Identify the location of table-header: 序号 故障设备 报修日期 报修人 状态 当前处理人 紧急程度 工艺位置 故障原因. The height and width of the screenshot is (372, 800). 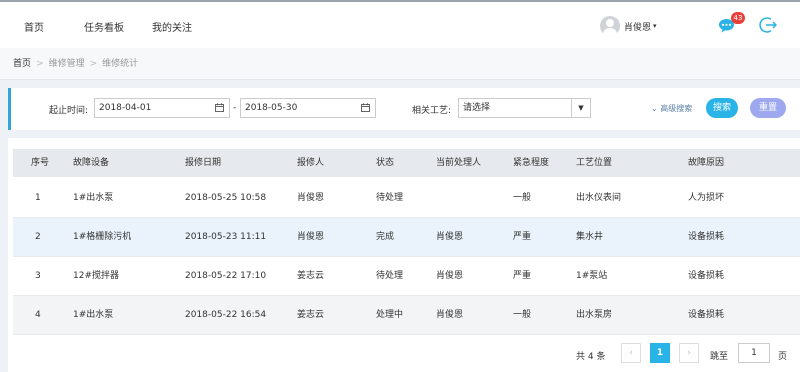
(406, 163).